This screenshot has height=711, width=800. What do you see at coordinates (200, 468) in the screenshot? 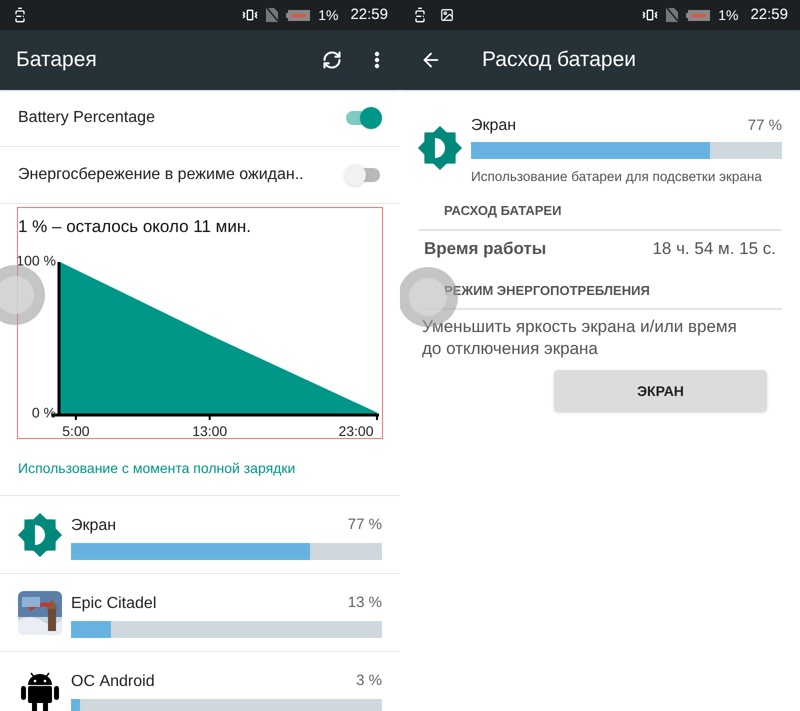
I see `usage-since-charge-link: Использование с момента полной зарядки` at bounding box center [200, 468].